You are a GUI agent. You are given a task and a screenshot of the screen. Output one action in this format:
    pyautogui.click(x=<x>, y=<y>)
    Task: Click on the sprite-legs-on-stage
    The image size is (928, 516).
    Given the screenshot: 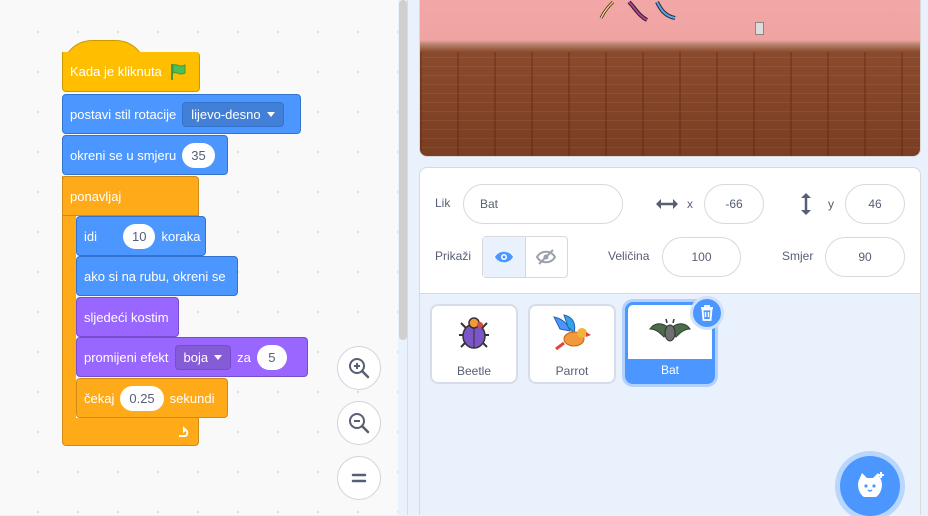 What is the action you would take?
    pyautogui.click(x=637, y=11)
    